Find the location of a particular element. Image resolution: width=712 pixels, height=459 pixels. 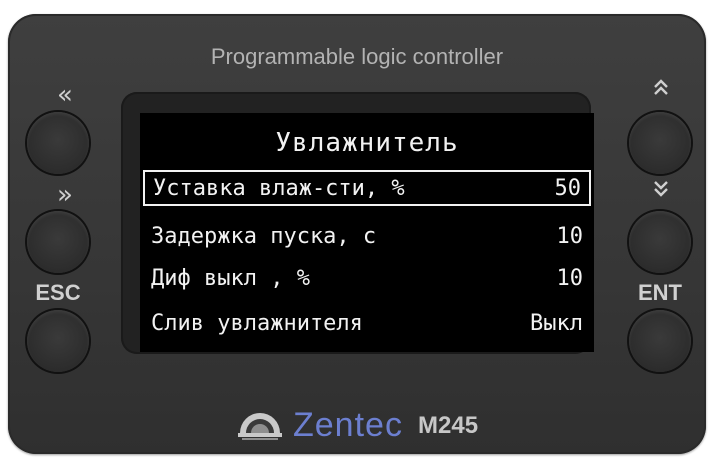

screen-title: Увлажнитель is located at coordinates (367, 143).